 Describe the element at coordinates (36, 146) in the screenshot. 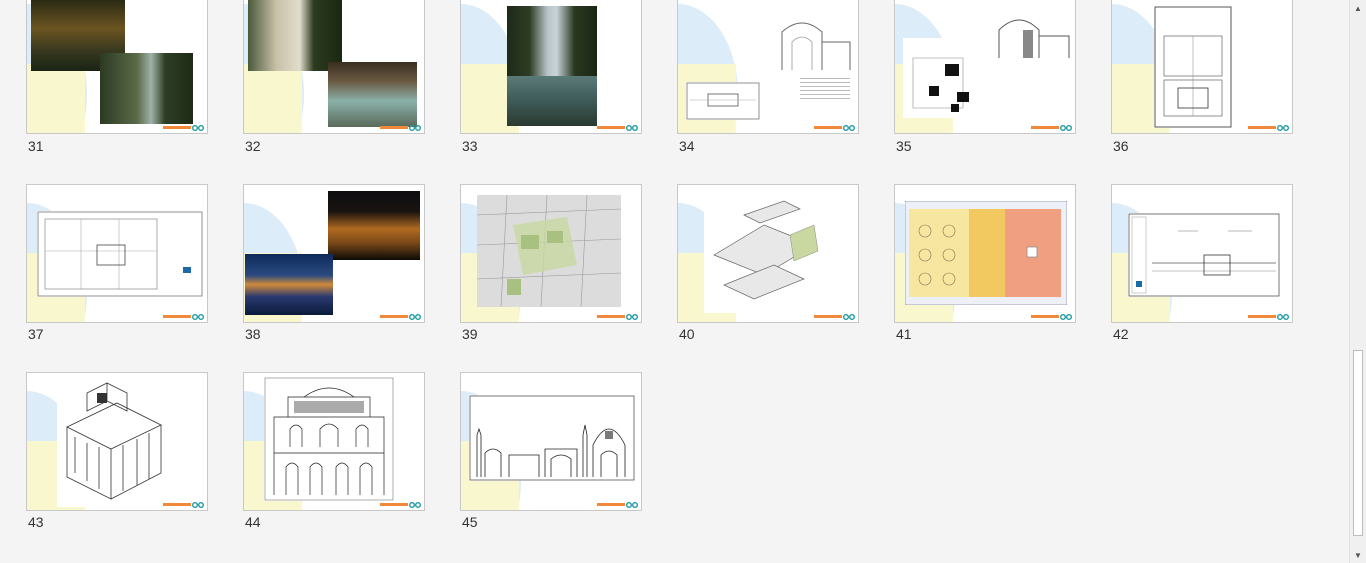

I see `slide-number: 31` at that location.